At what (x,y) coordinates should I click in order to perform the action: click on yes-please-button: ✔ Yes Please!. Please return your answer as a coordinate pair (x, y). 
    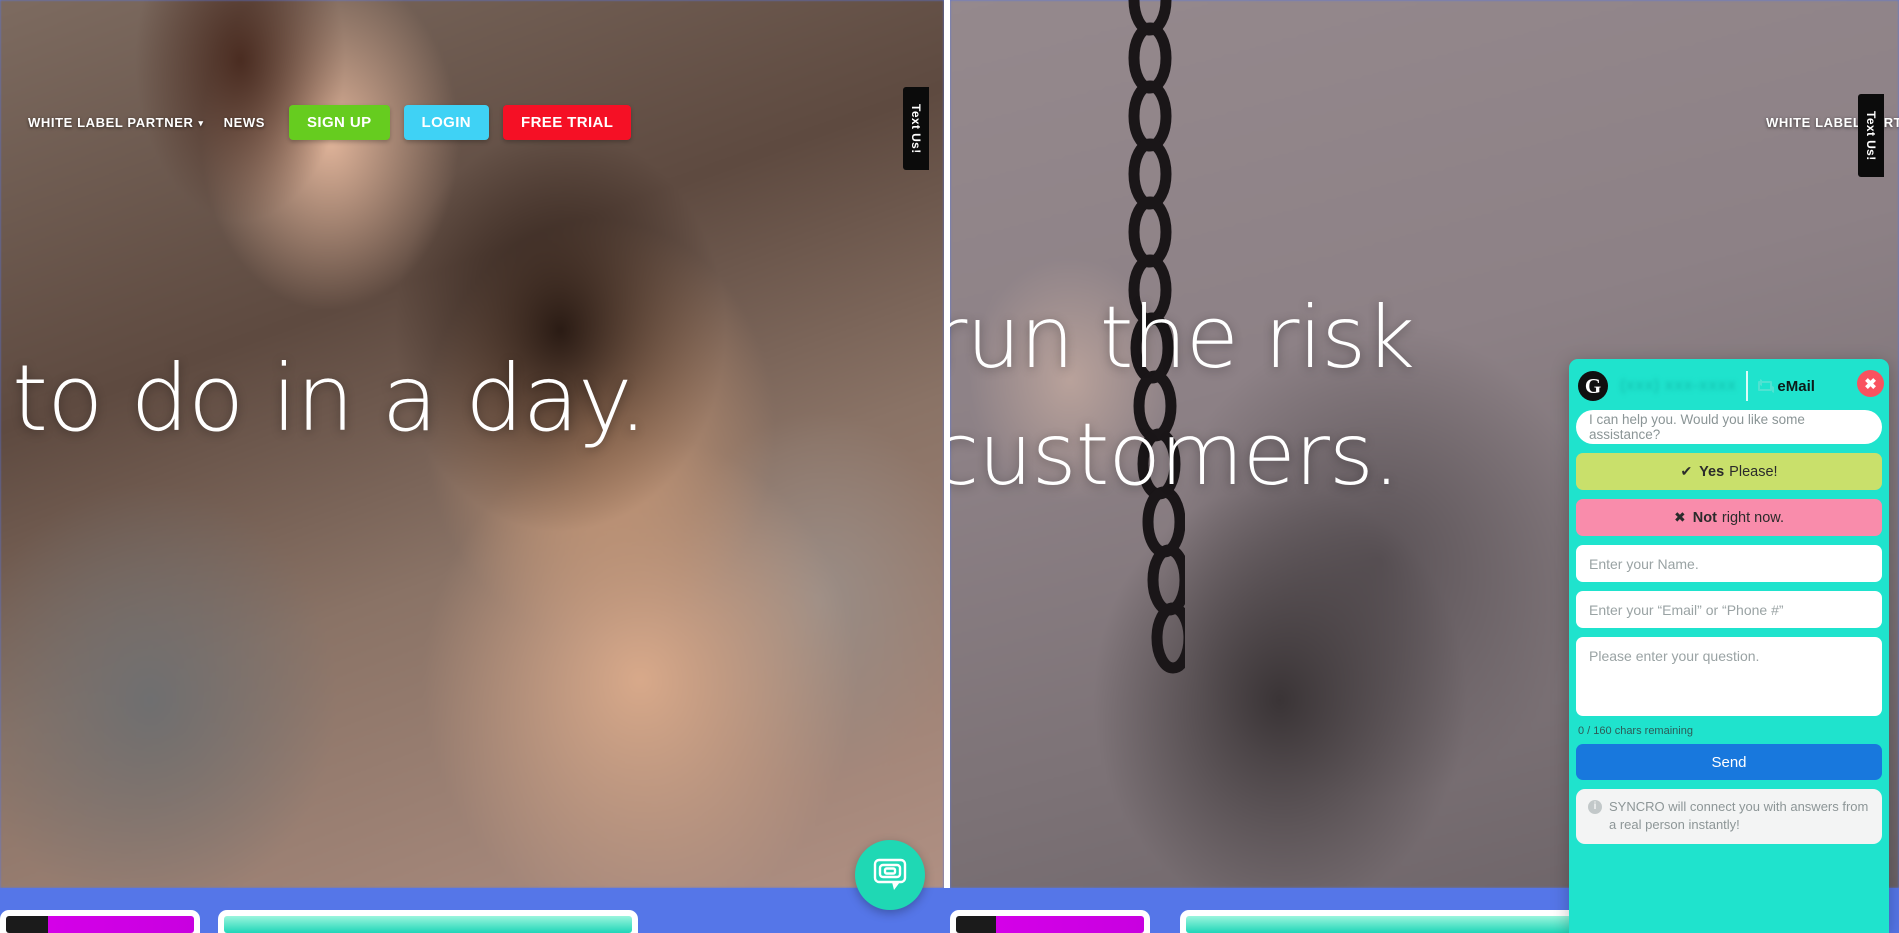
    Looking at the image, I should click on (1729, 471).